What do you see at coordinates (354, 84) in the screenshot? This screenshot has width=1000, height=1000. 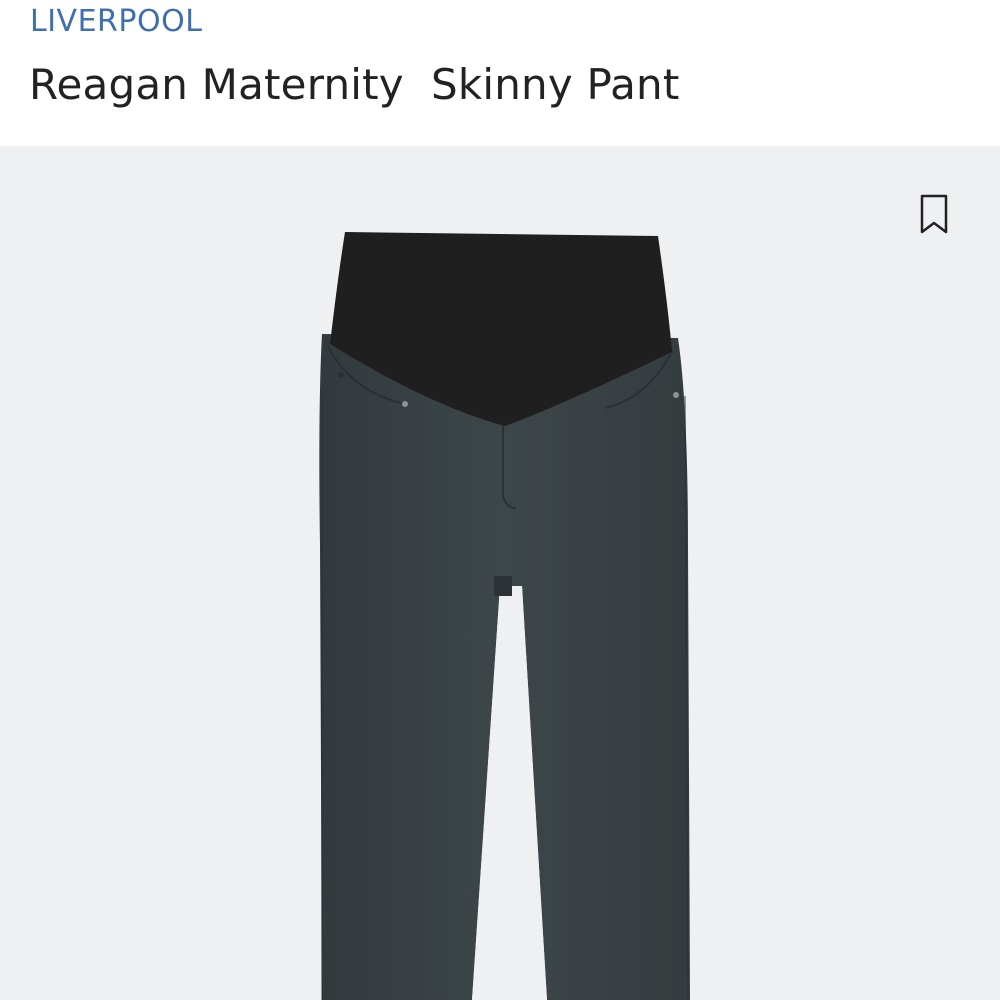 I see `product-title: Reagan Maternity Skinny Pant` at bounding box center [354, 84].